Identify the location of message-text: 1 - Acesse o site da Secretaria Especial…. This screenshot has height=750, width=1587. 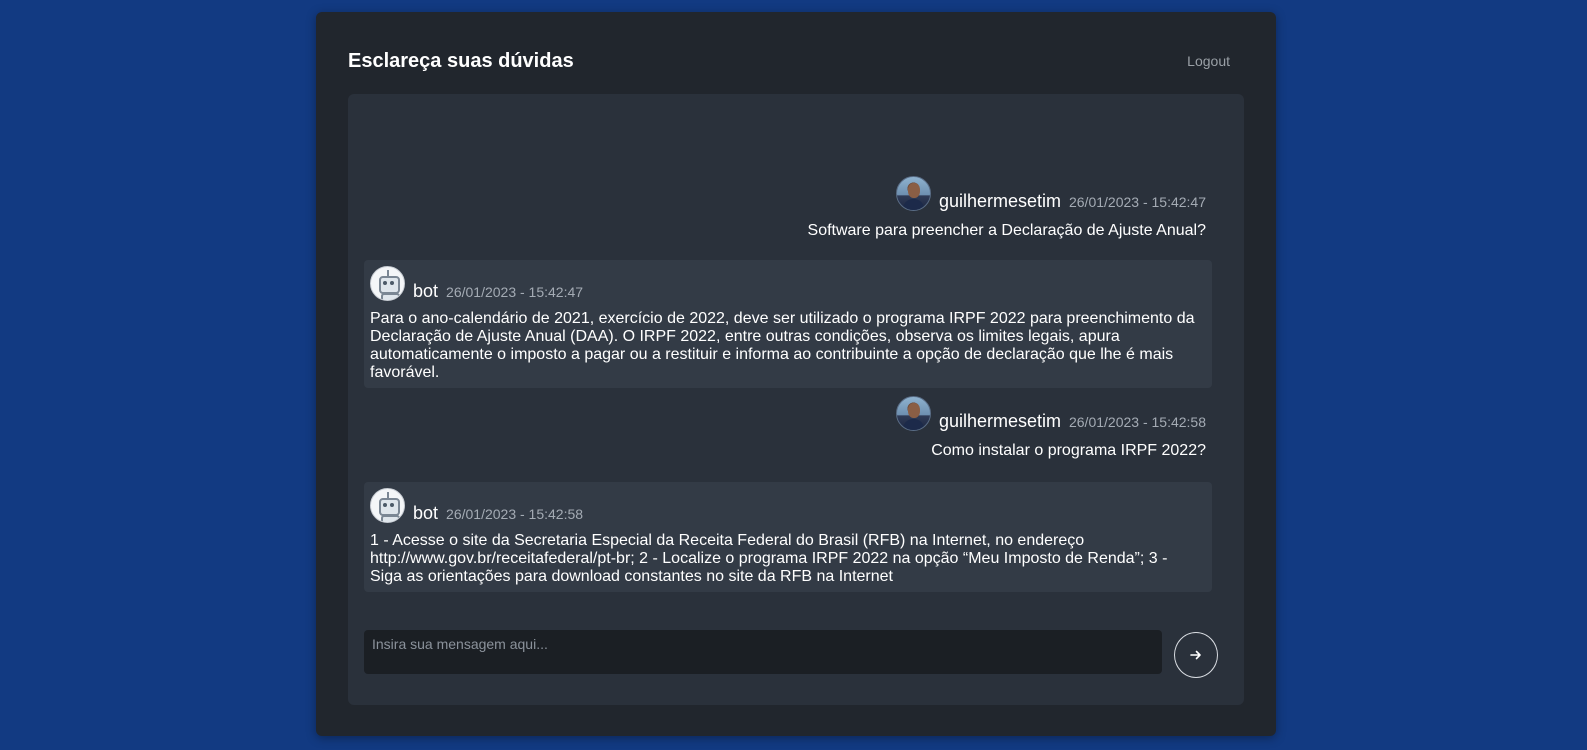
(769, 558).